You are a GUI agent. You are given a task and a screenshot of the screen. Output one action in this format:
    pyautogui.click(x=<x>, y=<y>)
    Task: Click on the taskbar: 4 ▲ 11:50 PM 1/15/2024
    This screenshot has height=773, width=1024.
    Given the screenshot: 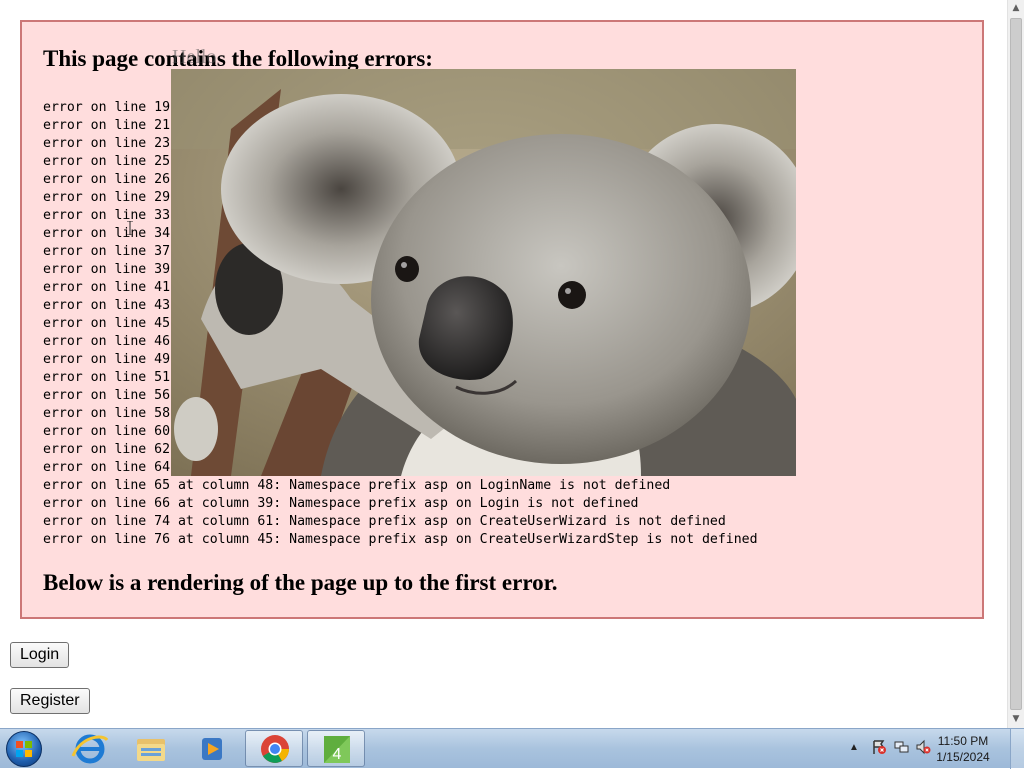 What is the action you would take?
    pyautogui.click(x=512, y=748)
    